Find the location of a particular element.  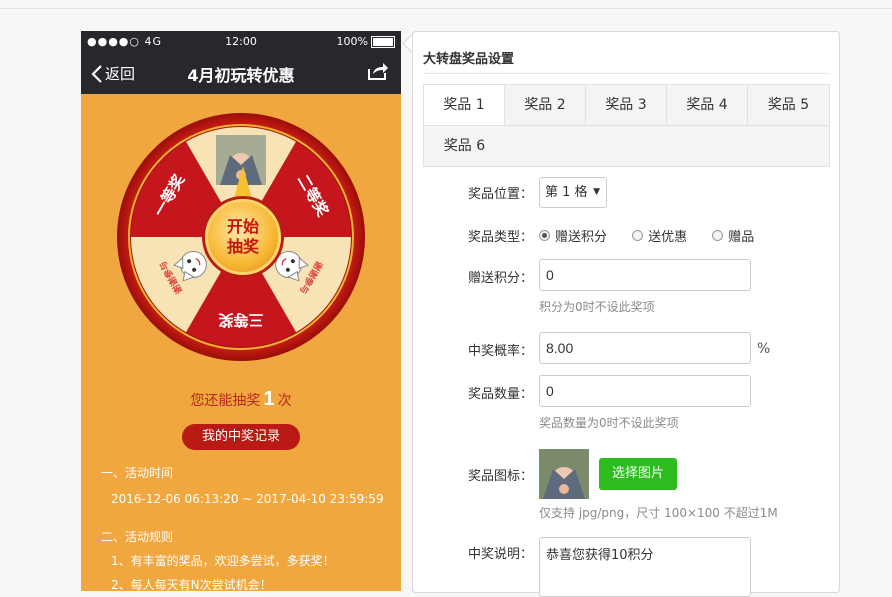

prize-icon-preview is located at coordinates (564, 474).